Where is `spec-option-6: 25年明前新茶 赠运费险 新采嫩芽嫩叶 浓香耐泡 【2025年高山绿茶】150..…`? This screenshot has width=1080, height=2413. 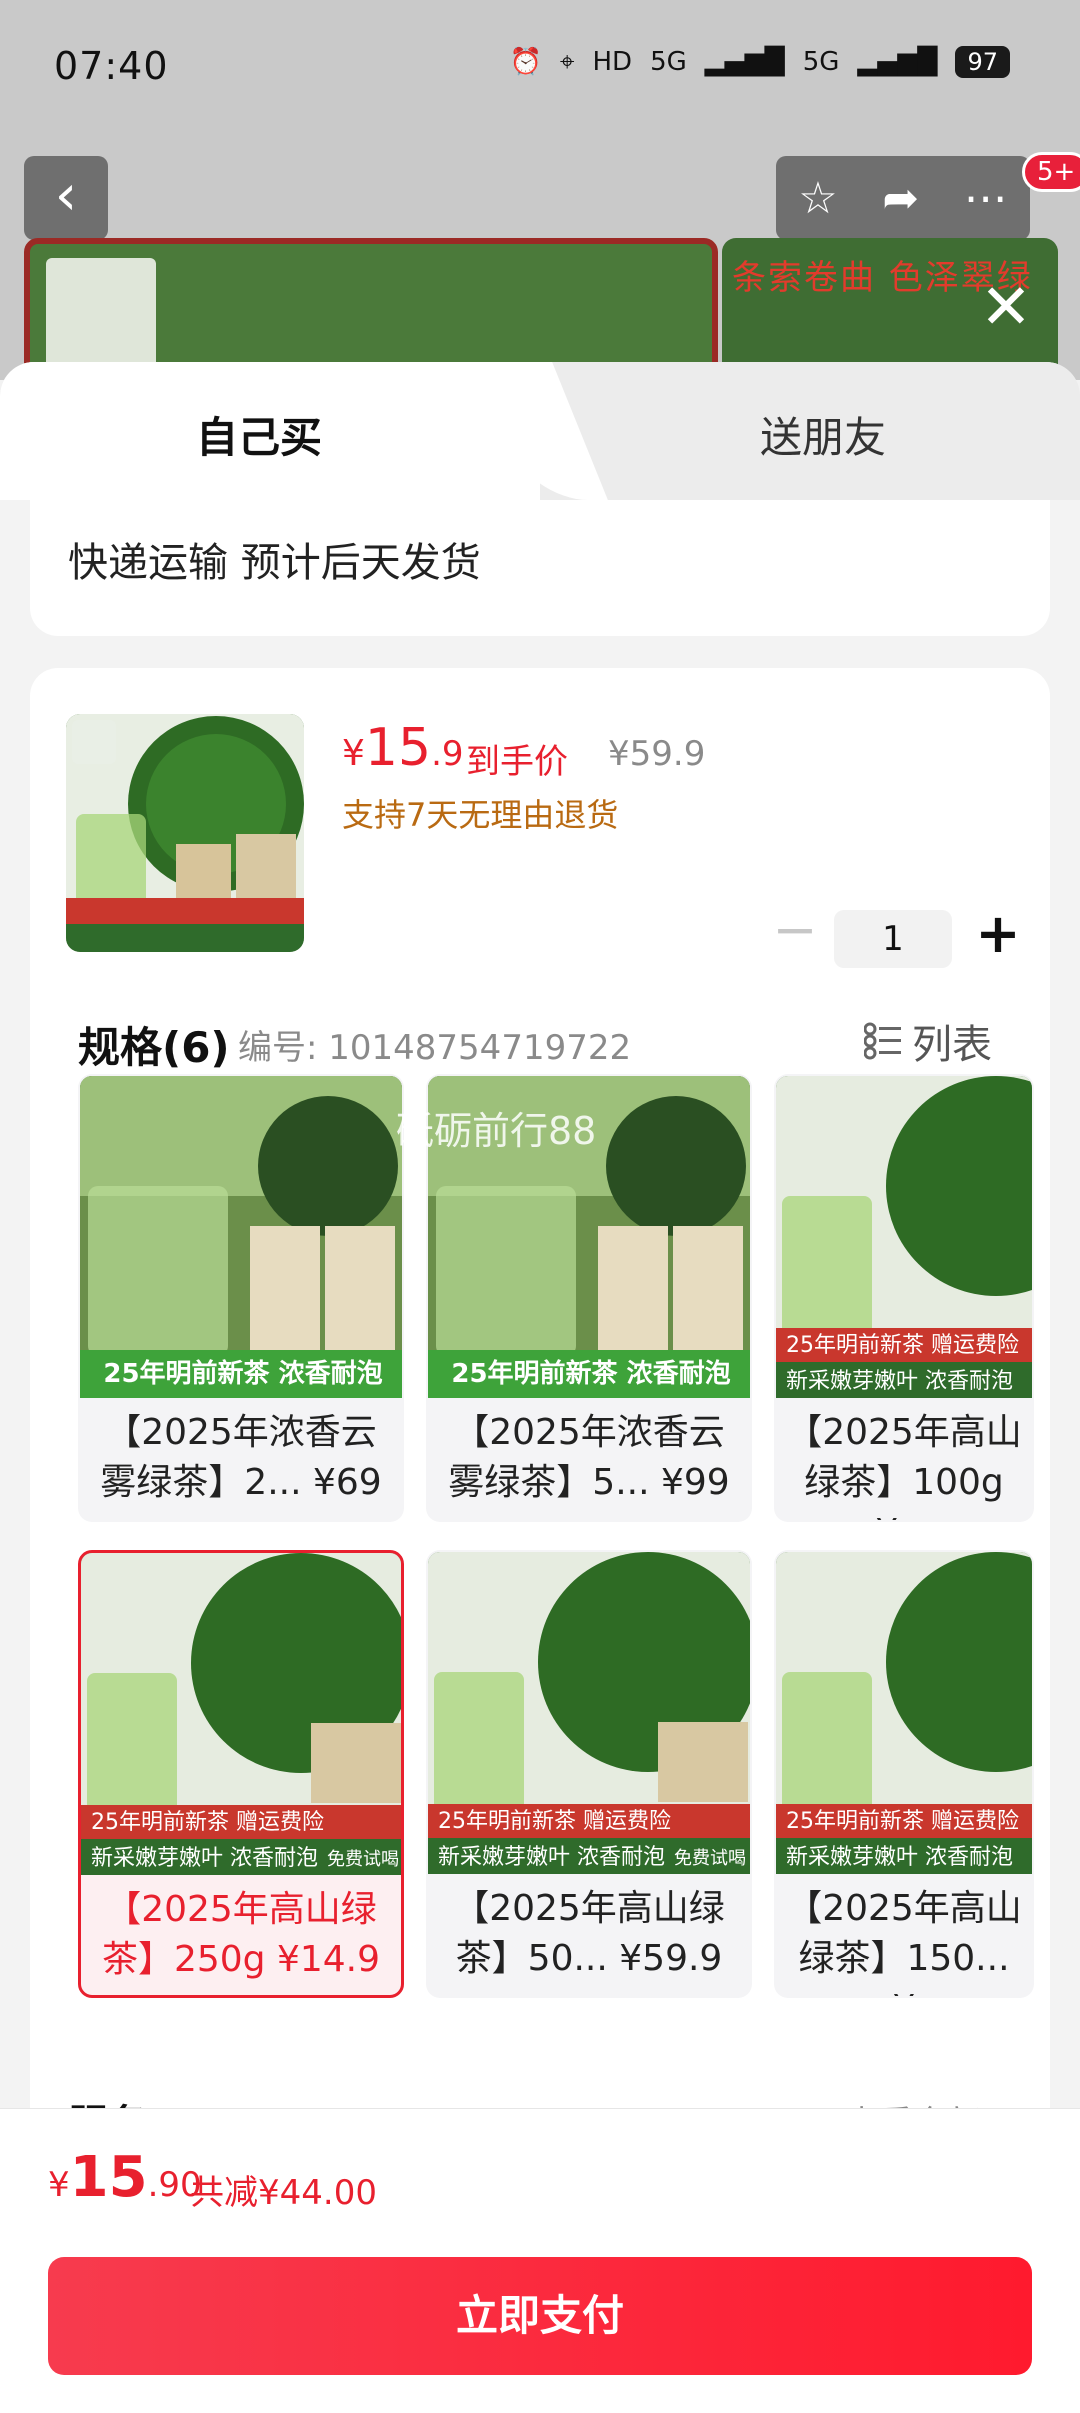
spec-option-6: 25年明前新茶 赠运费险 新采嫩芽嫩叶 浓香耐泡 【2025年高山绿茶】150..… is located at coordinates (904, 1774).